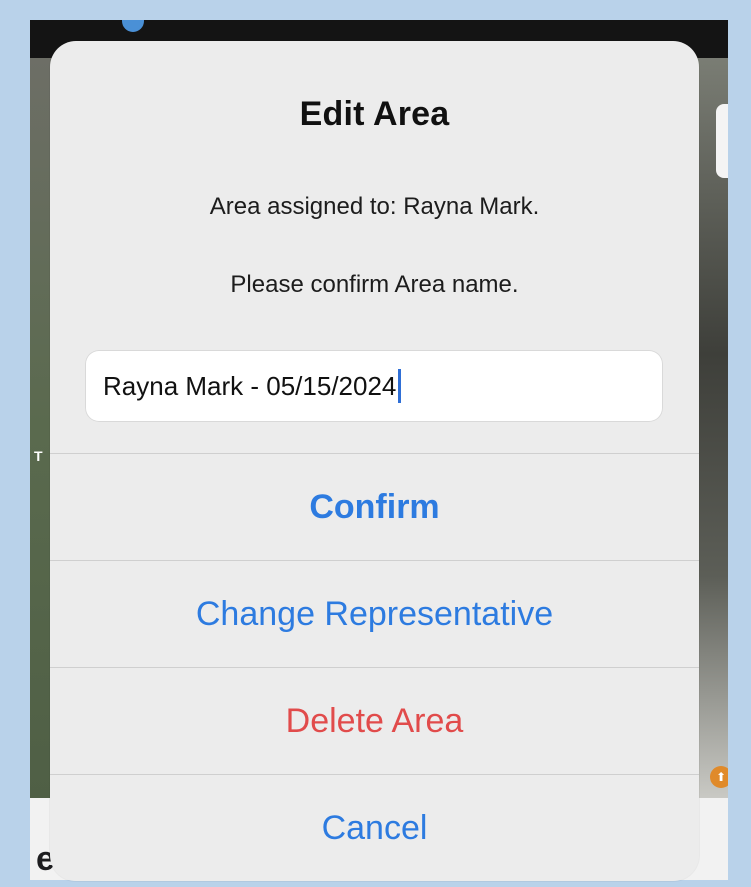 This screenshot has width=751, height=887. Describe the element at coordinates (374, 720) in the screenshot. I see `delete-area-button: Delete Area` at that location.